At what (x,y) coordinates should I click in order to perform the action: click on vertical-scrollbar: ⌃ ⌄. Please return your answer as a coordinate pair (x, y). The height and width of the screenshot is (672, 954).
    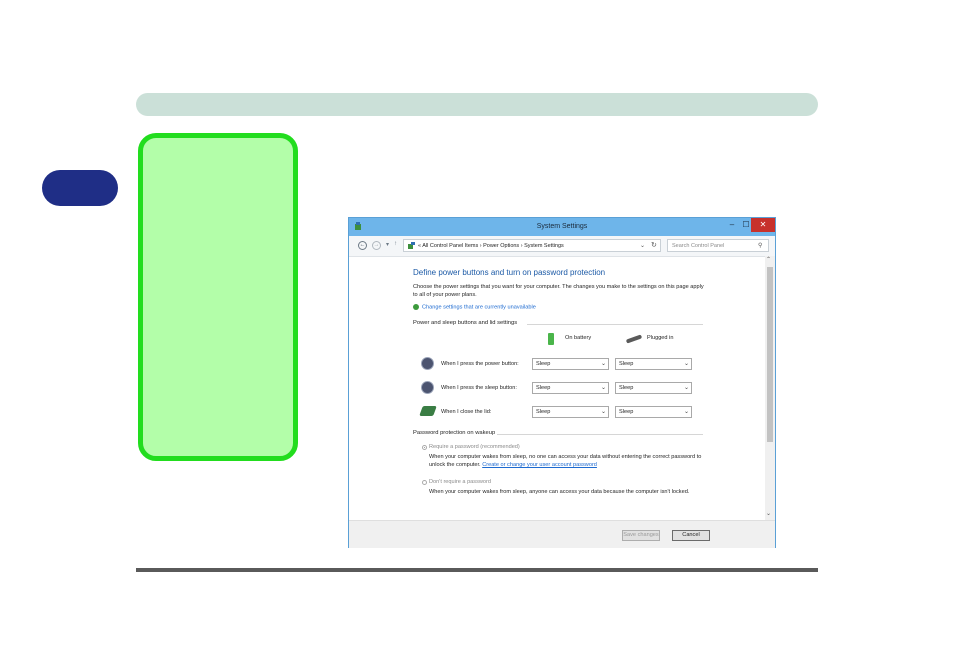
    Looking at the image, I should click on (770, 388).